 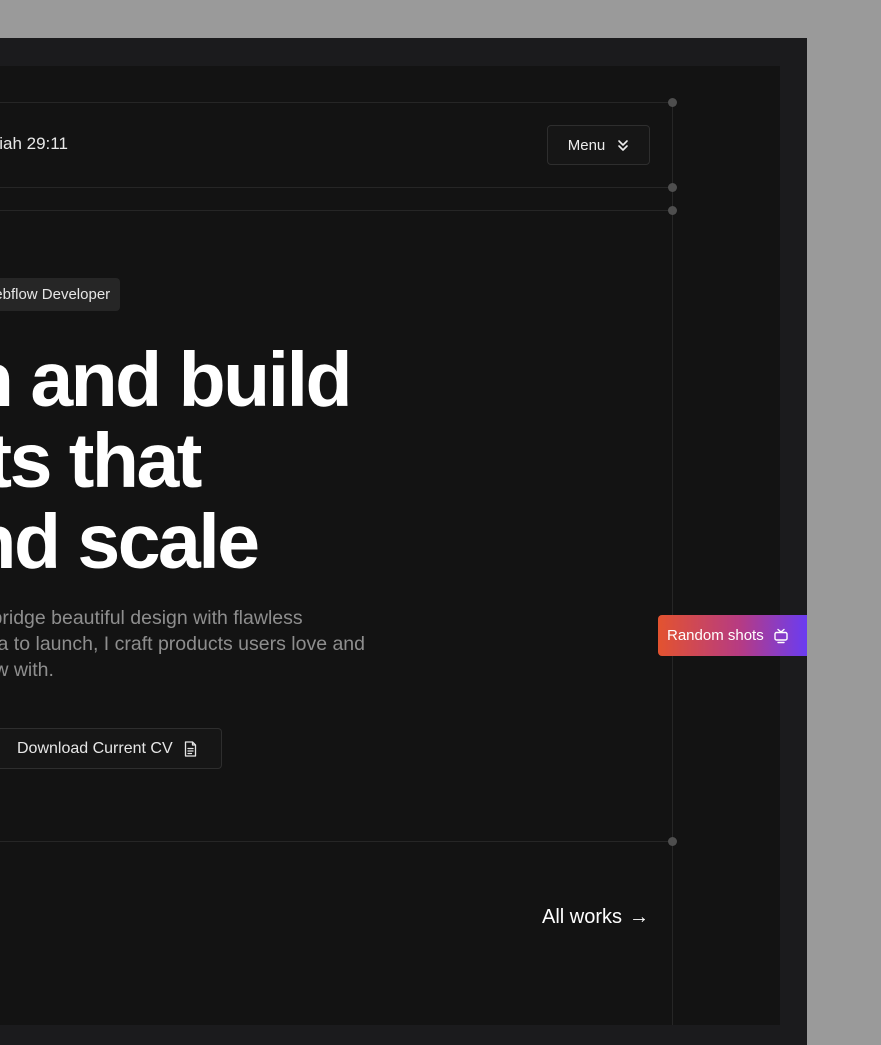 What do you see at coordinates (190, 748) in the screenshot?
I see `document-icon` at bounding box center [190, 748].